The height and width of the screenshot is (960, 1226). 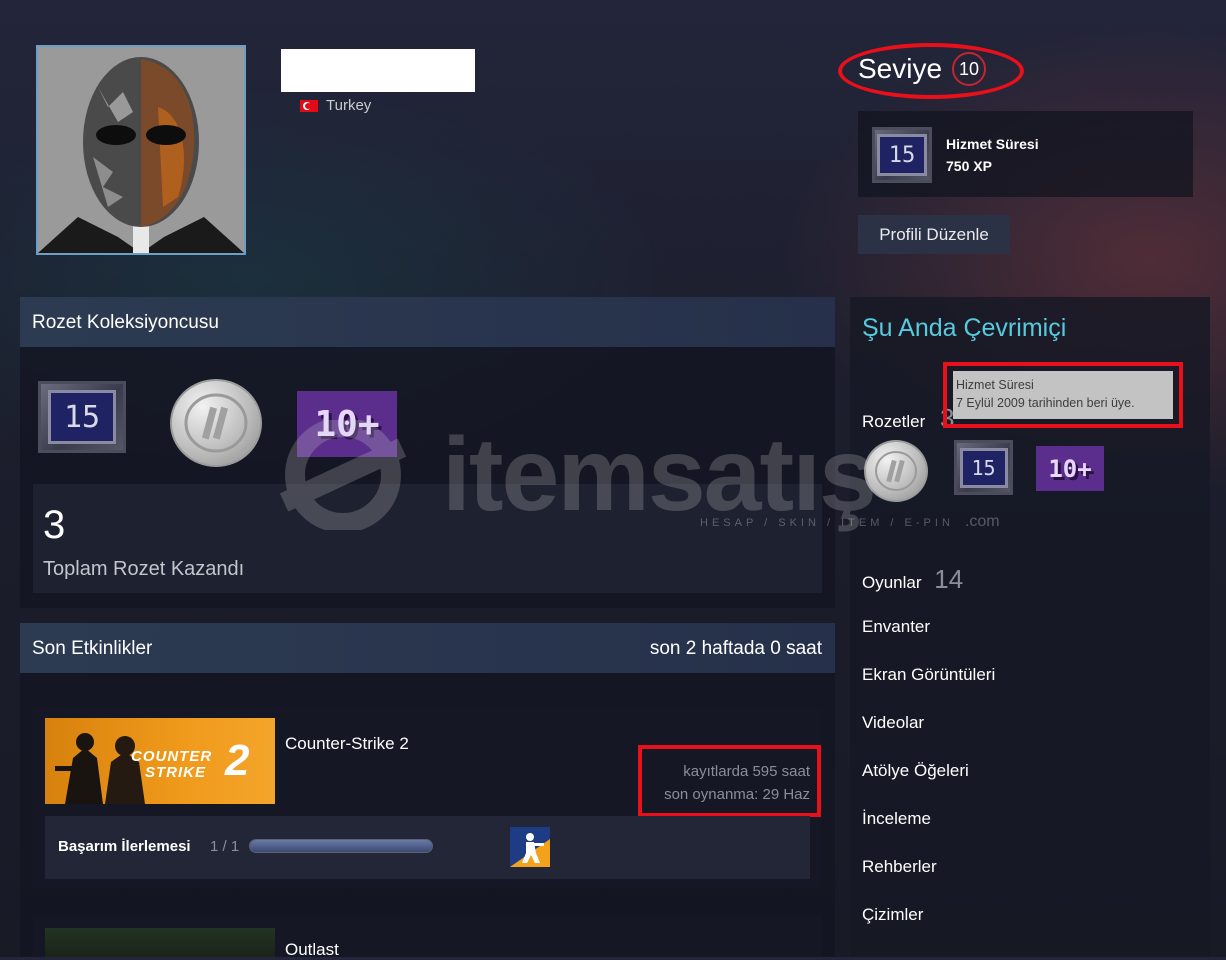 I want to click on country-row: Turkey, so click(x=335, y=105).